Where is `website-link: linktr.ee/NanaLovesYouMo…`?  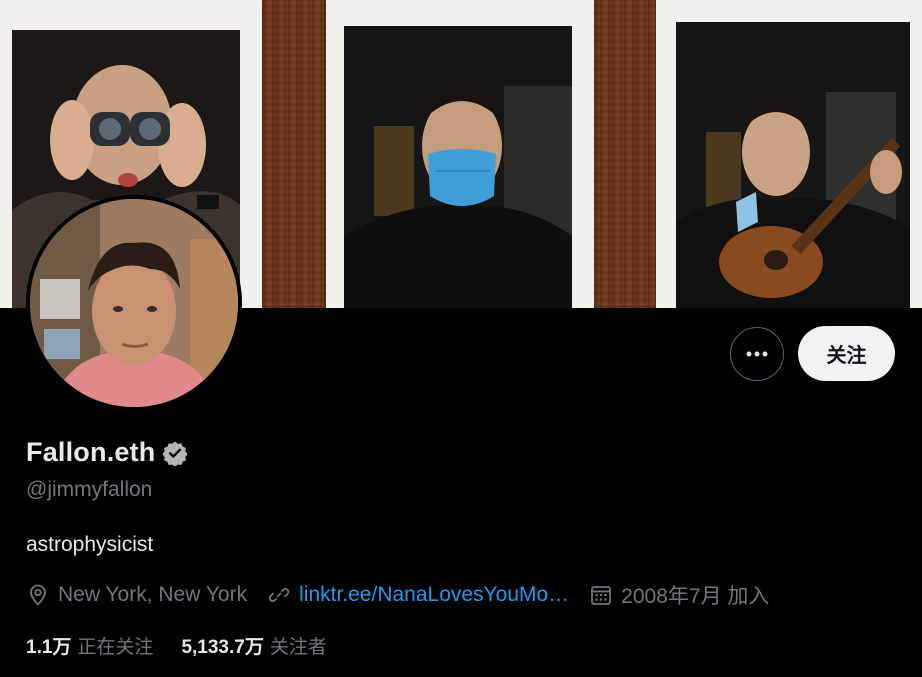 website-link: linktr.ee/NanaLovesYouMo… is located at coordinates (434, 595).